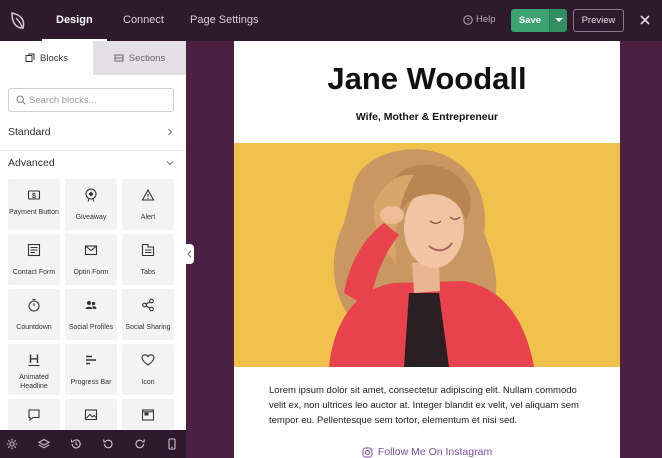 The height and width of the screenshot is (458, 662). I want to click on preview-button: Preview, so click(598, 20).